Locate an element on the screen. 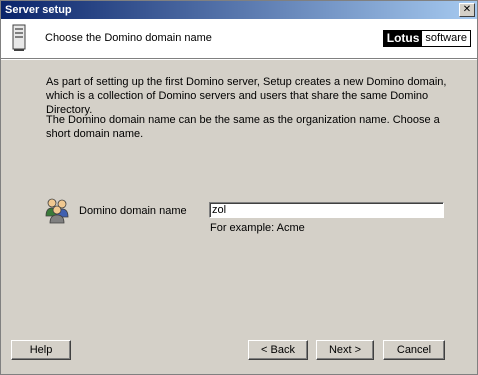 This screenshot has width=478, height=375. next-button: Next > is located at coordinates (345, 350).